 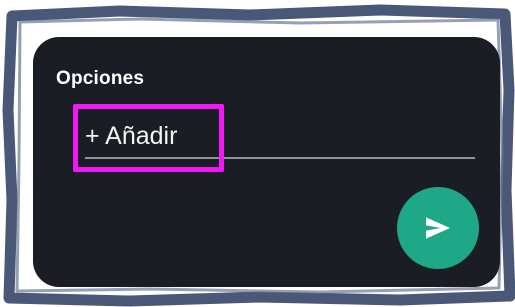 What do you see at coordinates (148, 138) in the screenshot?
I see `highlight-box` at bounding box center [148, 138].